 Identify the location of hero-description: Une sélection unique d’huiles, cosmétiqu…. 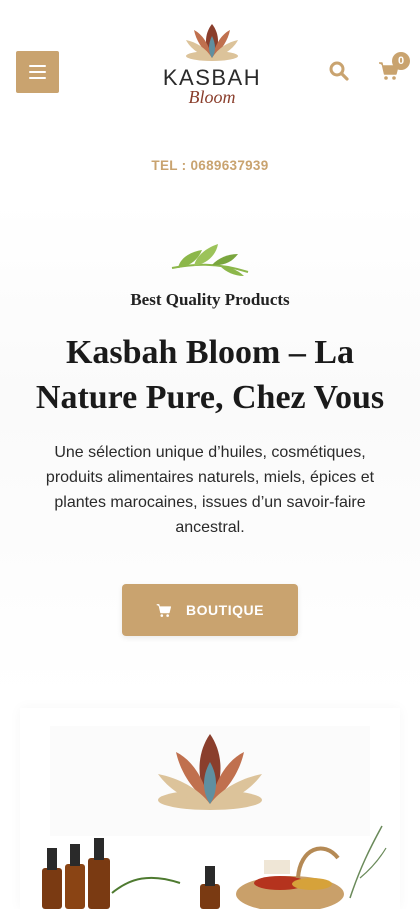
(210, 490).